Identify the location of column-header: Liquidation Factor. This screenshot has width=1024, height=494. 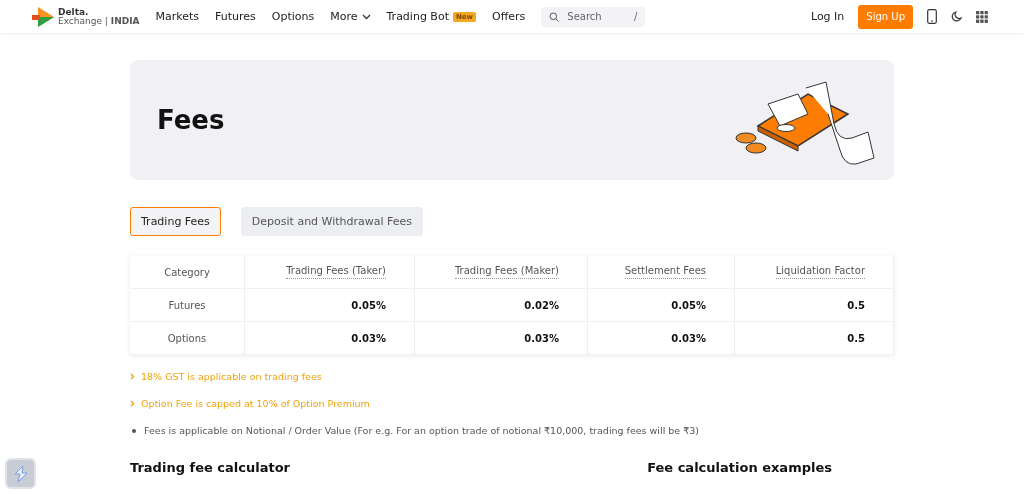
(814, 272).